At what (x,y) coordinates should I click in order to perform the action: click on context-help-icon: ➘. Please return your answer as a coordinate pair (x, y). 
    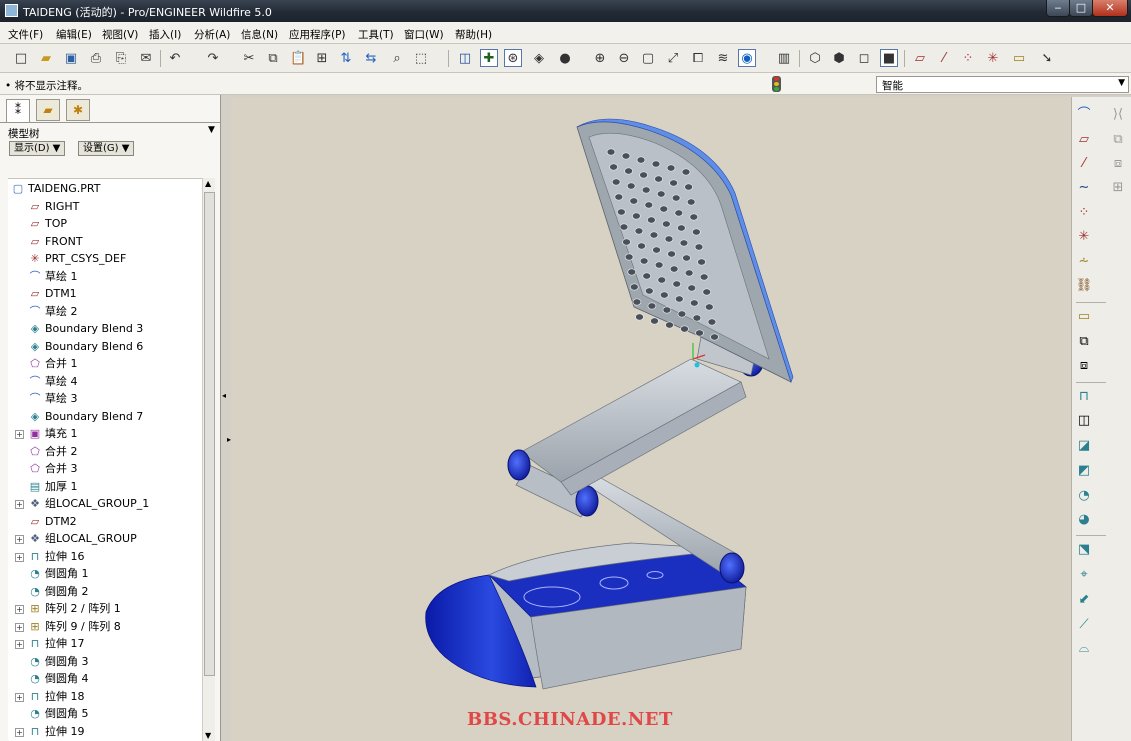
    Looking at the image, I should click on (1047, 58).